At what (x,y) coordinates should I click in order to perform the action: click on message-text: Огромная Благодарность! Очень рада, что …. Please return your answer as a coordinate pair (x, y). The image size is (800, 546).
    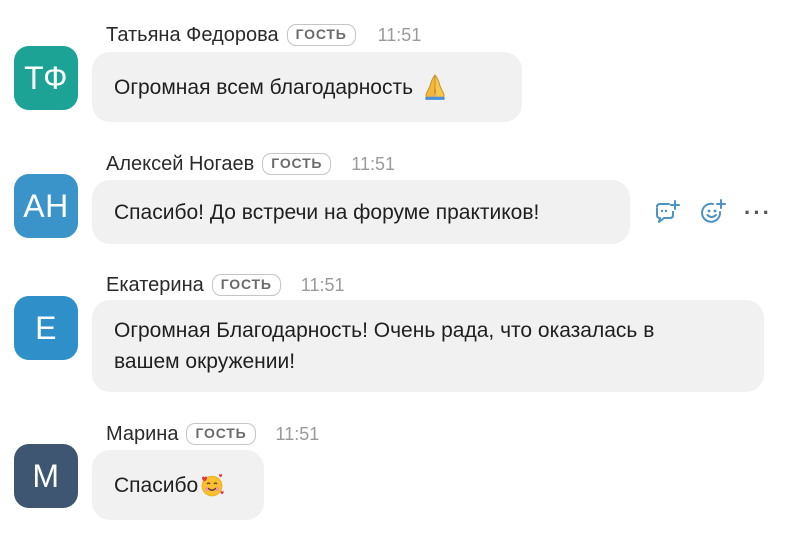
    Looking at the image, I should click on (384, 346).